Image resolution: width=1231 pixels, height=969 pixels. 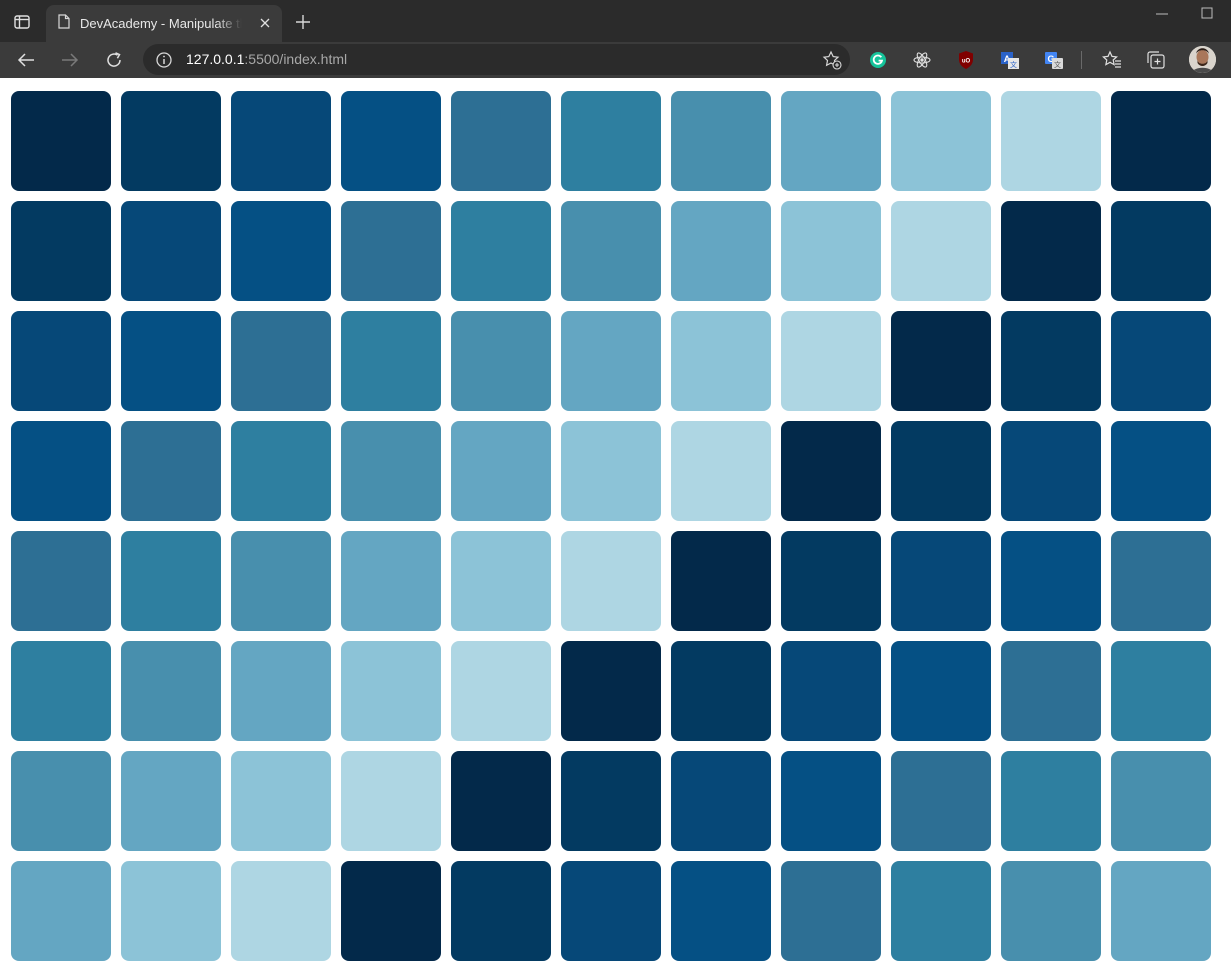 What do you see at coordinates (615, 21) in the screenshot?
I see `browser-title-bar: DevAcademy - Manipulate the DOM` at bounding box center [615, 21].